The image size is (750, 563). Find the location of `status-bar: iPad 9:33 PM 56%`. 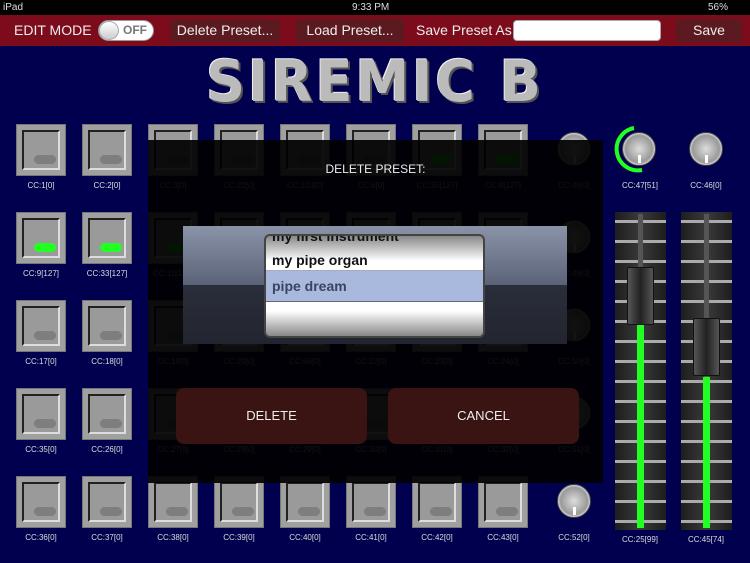

status-bar: iPad 9:33 PM 56% is located at coordinates (375, 7).